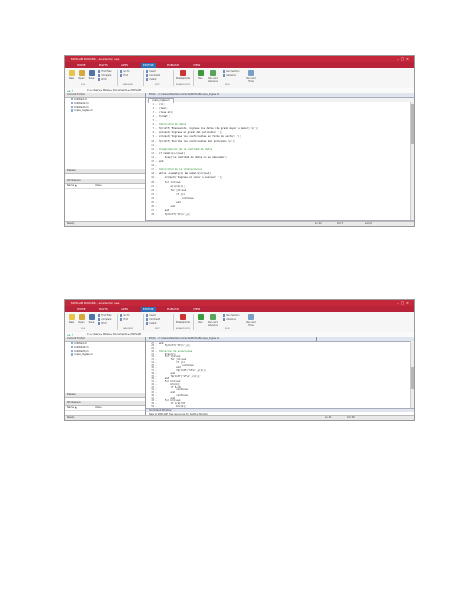 The width and height of the screenshot is (474, 613). What do you see at coordinates (185, 149) in the screenshot?
I see `code-text: %Comprobacion de la cantidad de datos` at bounding box center [185, 149].